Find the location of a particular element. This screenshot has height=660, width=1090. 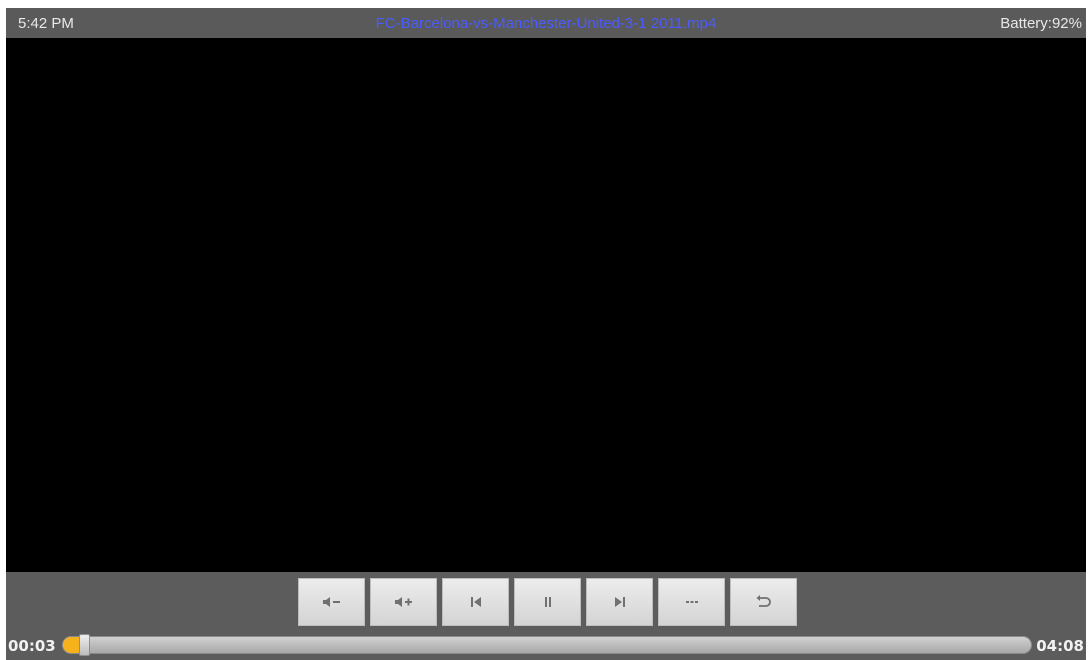

control-panel: 00:03 04:08 is located at coordinates (546, 616).